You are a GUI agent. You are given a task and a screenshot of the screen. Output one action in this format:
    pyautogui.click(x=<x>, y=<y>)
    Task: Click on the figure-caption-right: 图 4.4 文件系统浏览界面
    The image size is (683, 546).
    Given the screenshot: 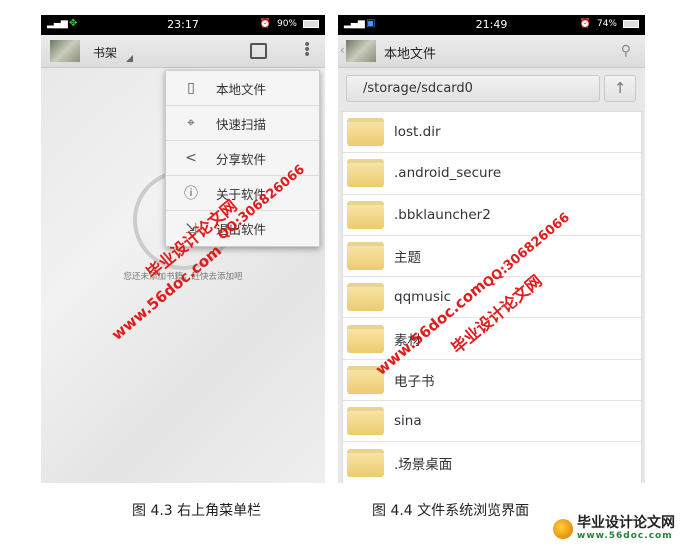 What is the action you would take?
    pyautogui.click(x=451, y=511)
    